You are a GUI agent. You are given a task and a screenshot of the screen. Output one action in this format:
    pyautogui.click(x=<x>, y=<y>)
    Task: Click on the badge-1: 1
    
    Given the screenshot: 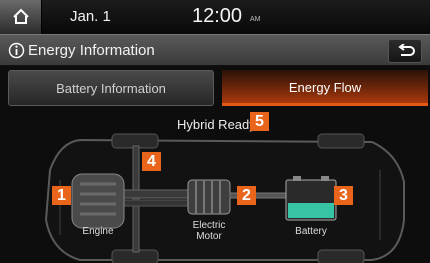 What is the action you would take?
    pyautogui.click(x=61, y=195)
    